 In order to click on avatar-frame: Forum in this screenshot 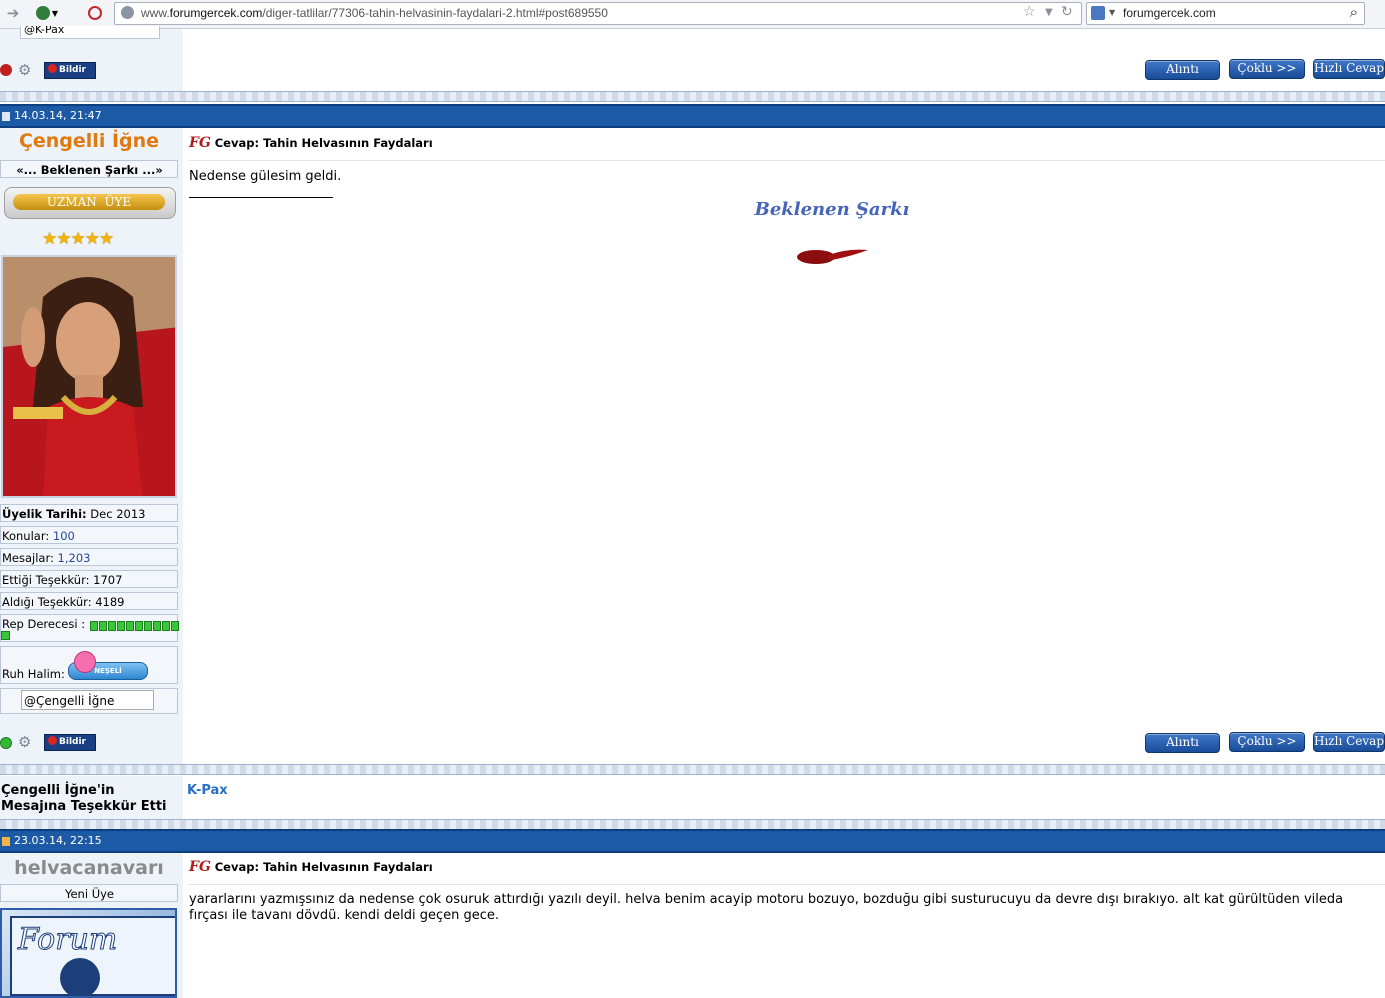, I will do `click(92, 956)`.